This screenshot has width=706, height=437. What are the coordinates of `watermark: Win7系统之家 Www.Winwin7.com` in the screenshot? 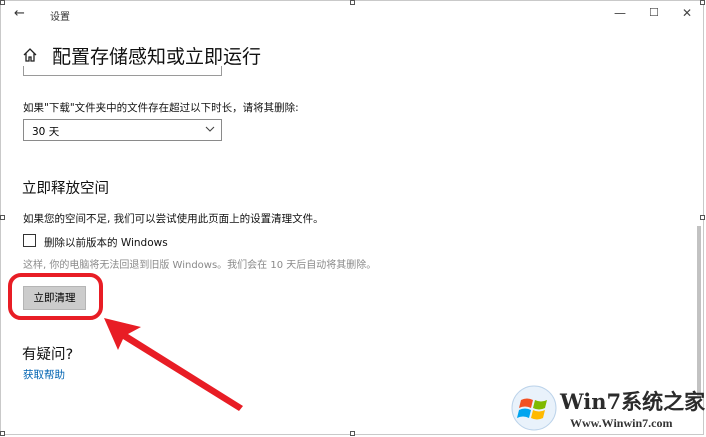 It's located at (607, 408).